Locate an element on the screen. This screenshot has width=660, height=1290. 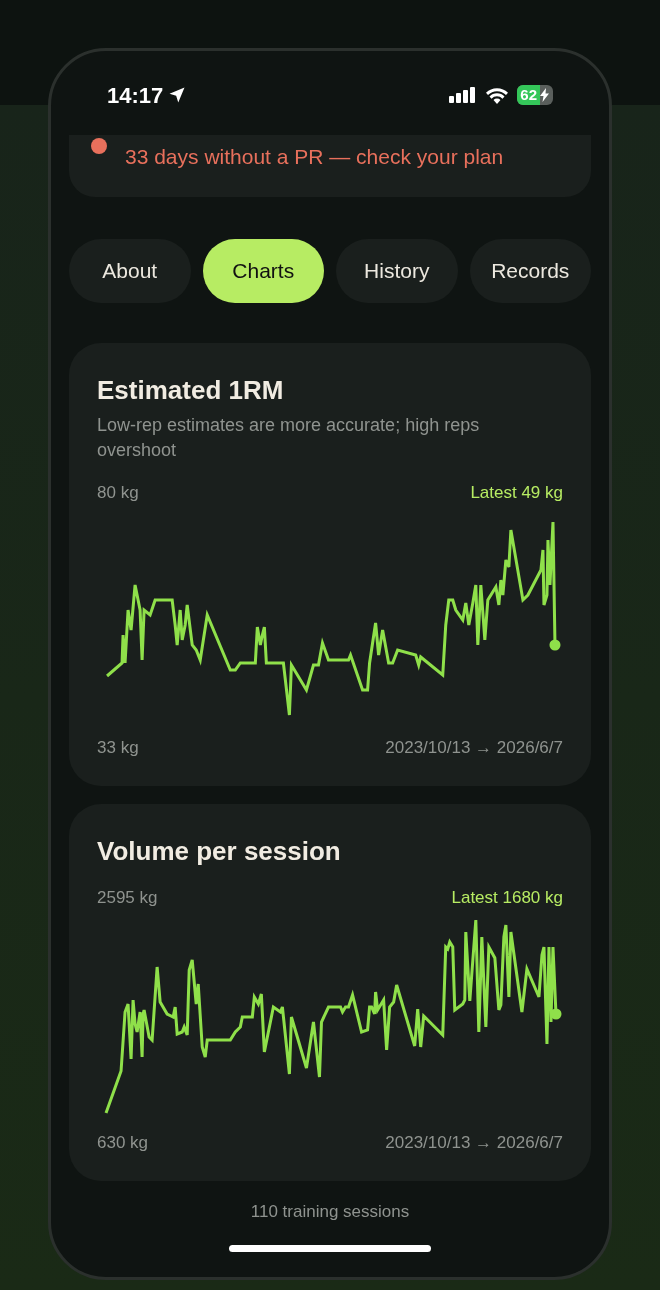
wifi-icon is located at coordinates (497, 95).